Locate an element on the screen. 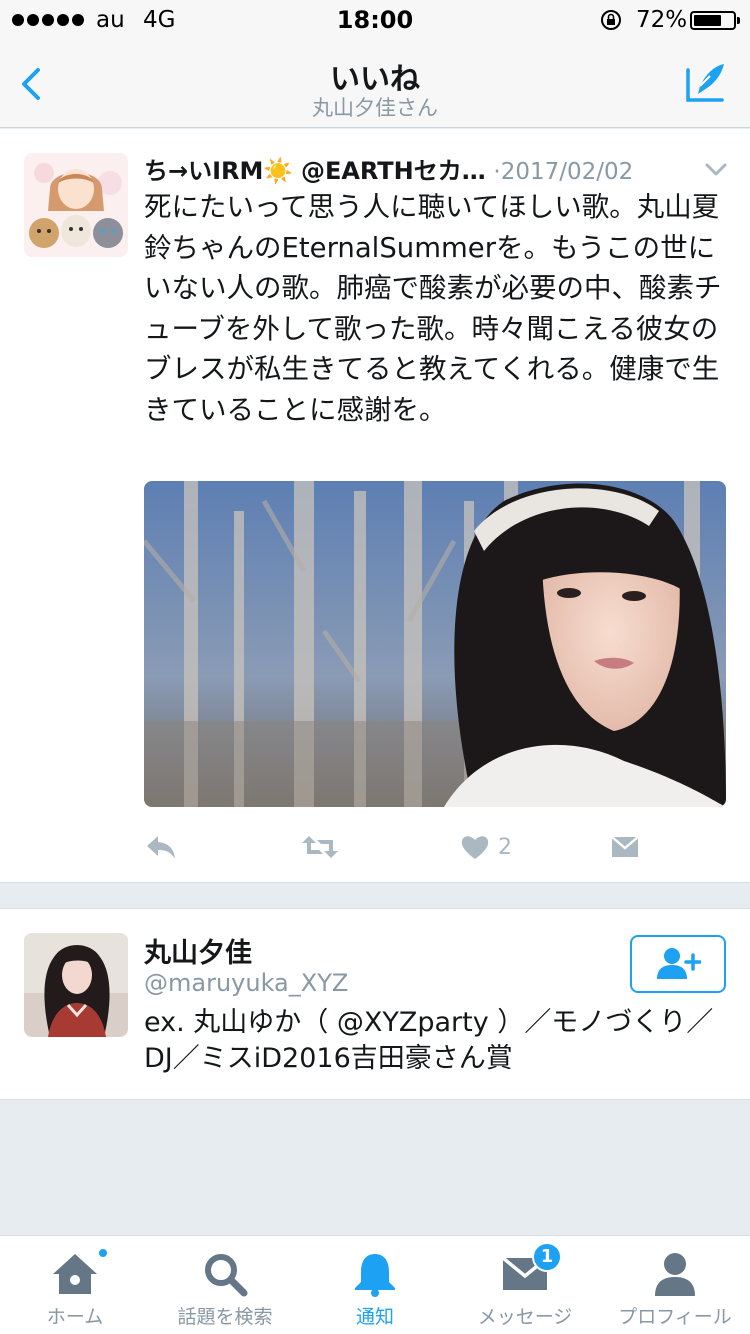 Image resolution: width=750 pixels, height=1334 pixels. tweet-date: 2017/02/02 is located at coordinates (567, 172).